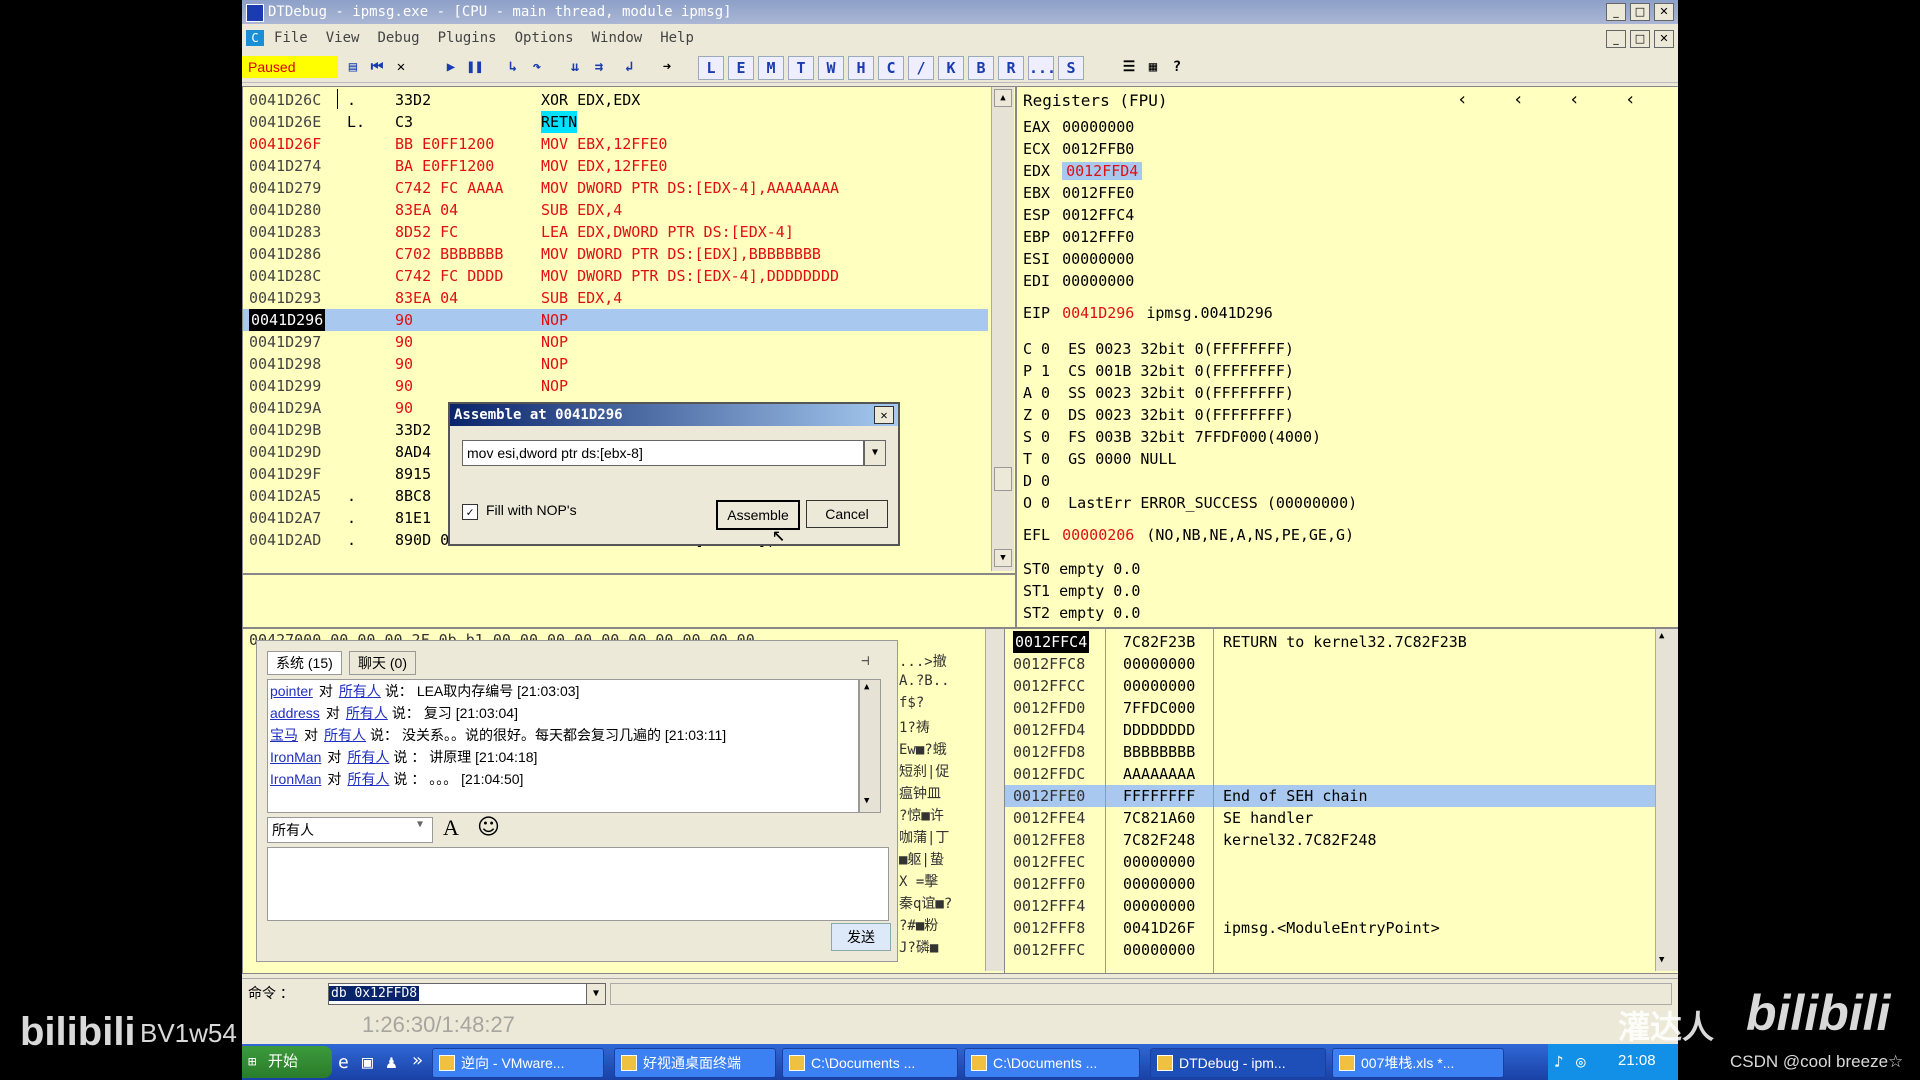 This screenshot has height=1080, width=1920. Describe the element at coordinates (459, 994) in the screenshot. I see `command-input: db 0x12FFD8` at that location.